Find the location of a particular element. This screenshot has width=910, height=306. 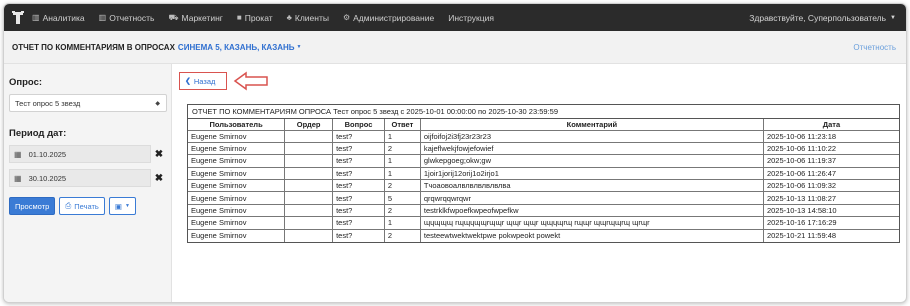

cell-date: 2025-10-21 11:59:48 is located at coordinates (830, 235).